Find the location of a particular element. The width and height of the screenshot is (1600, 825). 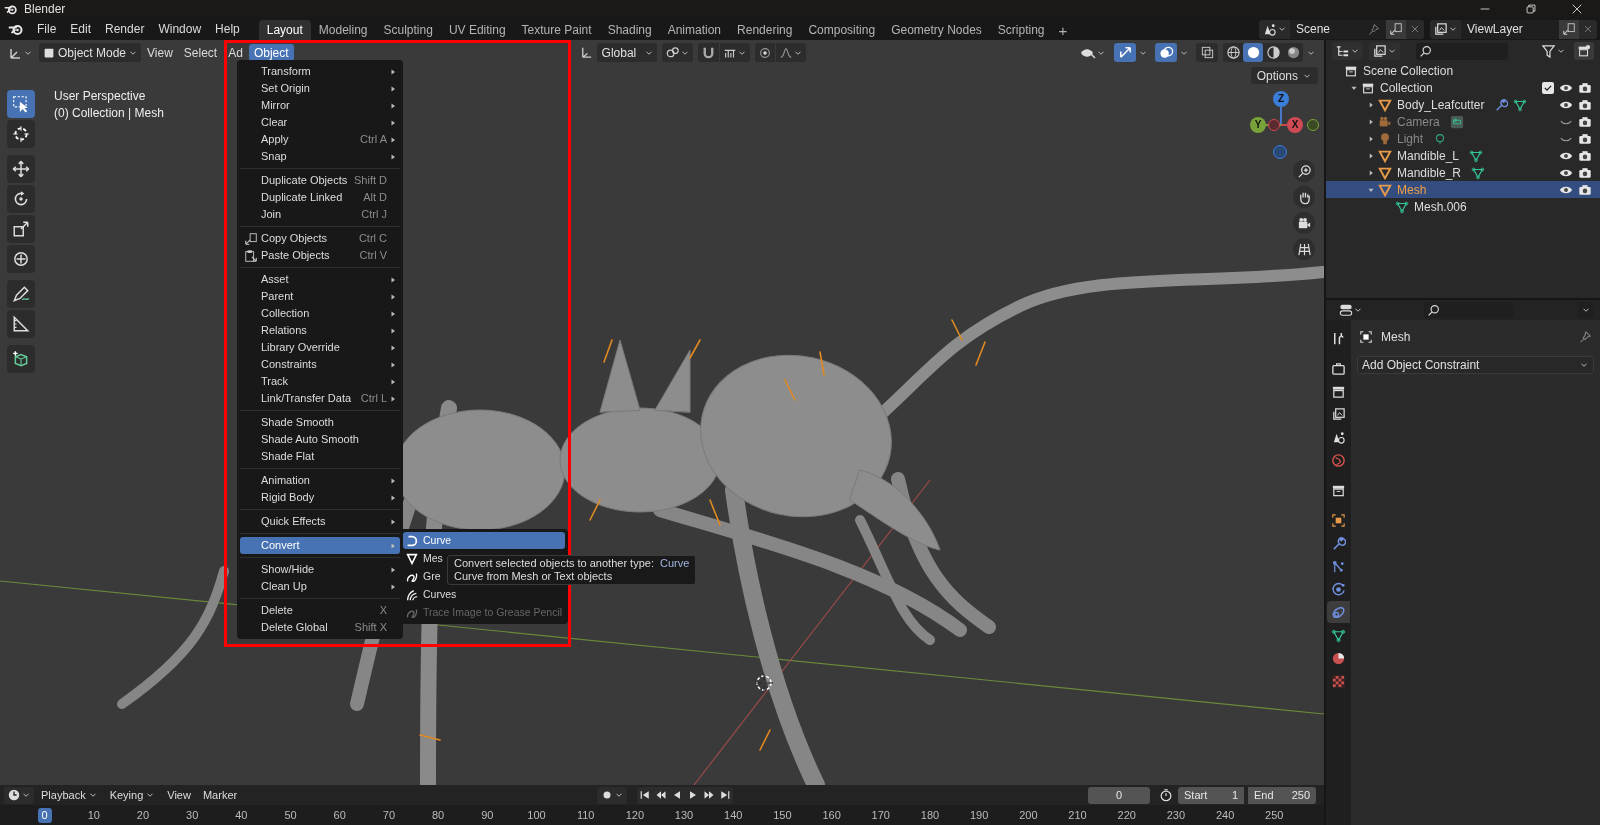

frame-number: 130 is located at coordinates (684, 815).